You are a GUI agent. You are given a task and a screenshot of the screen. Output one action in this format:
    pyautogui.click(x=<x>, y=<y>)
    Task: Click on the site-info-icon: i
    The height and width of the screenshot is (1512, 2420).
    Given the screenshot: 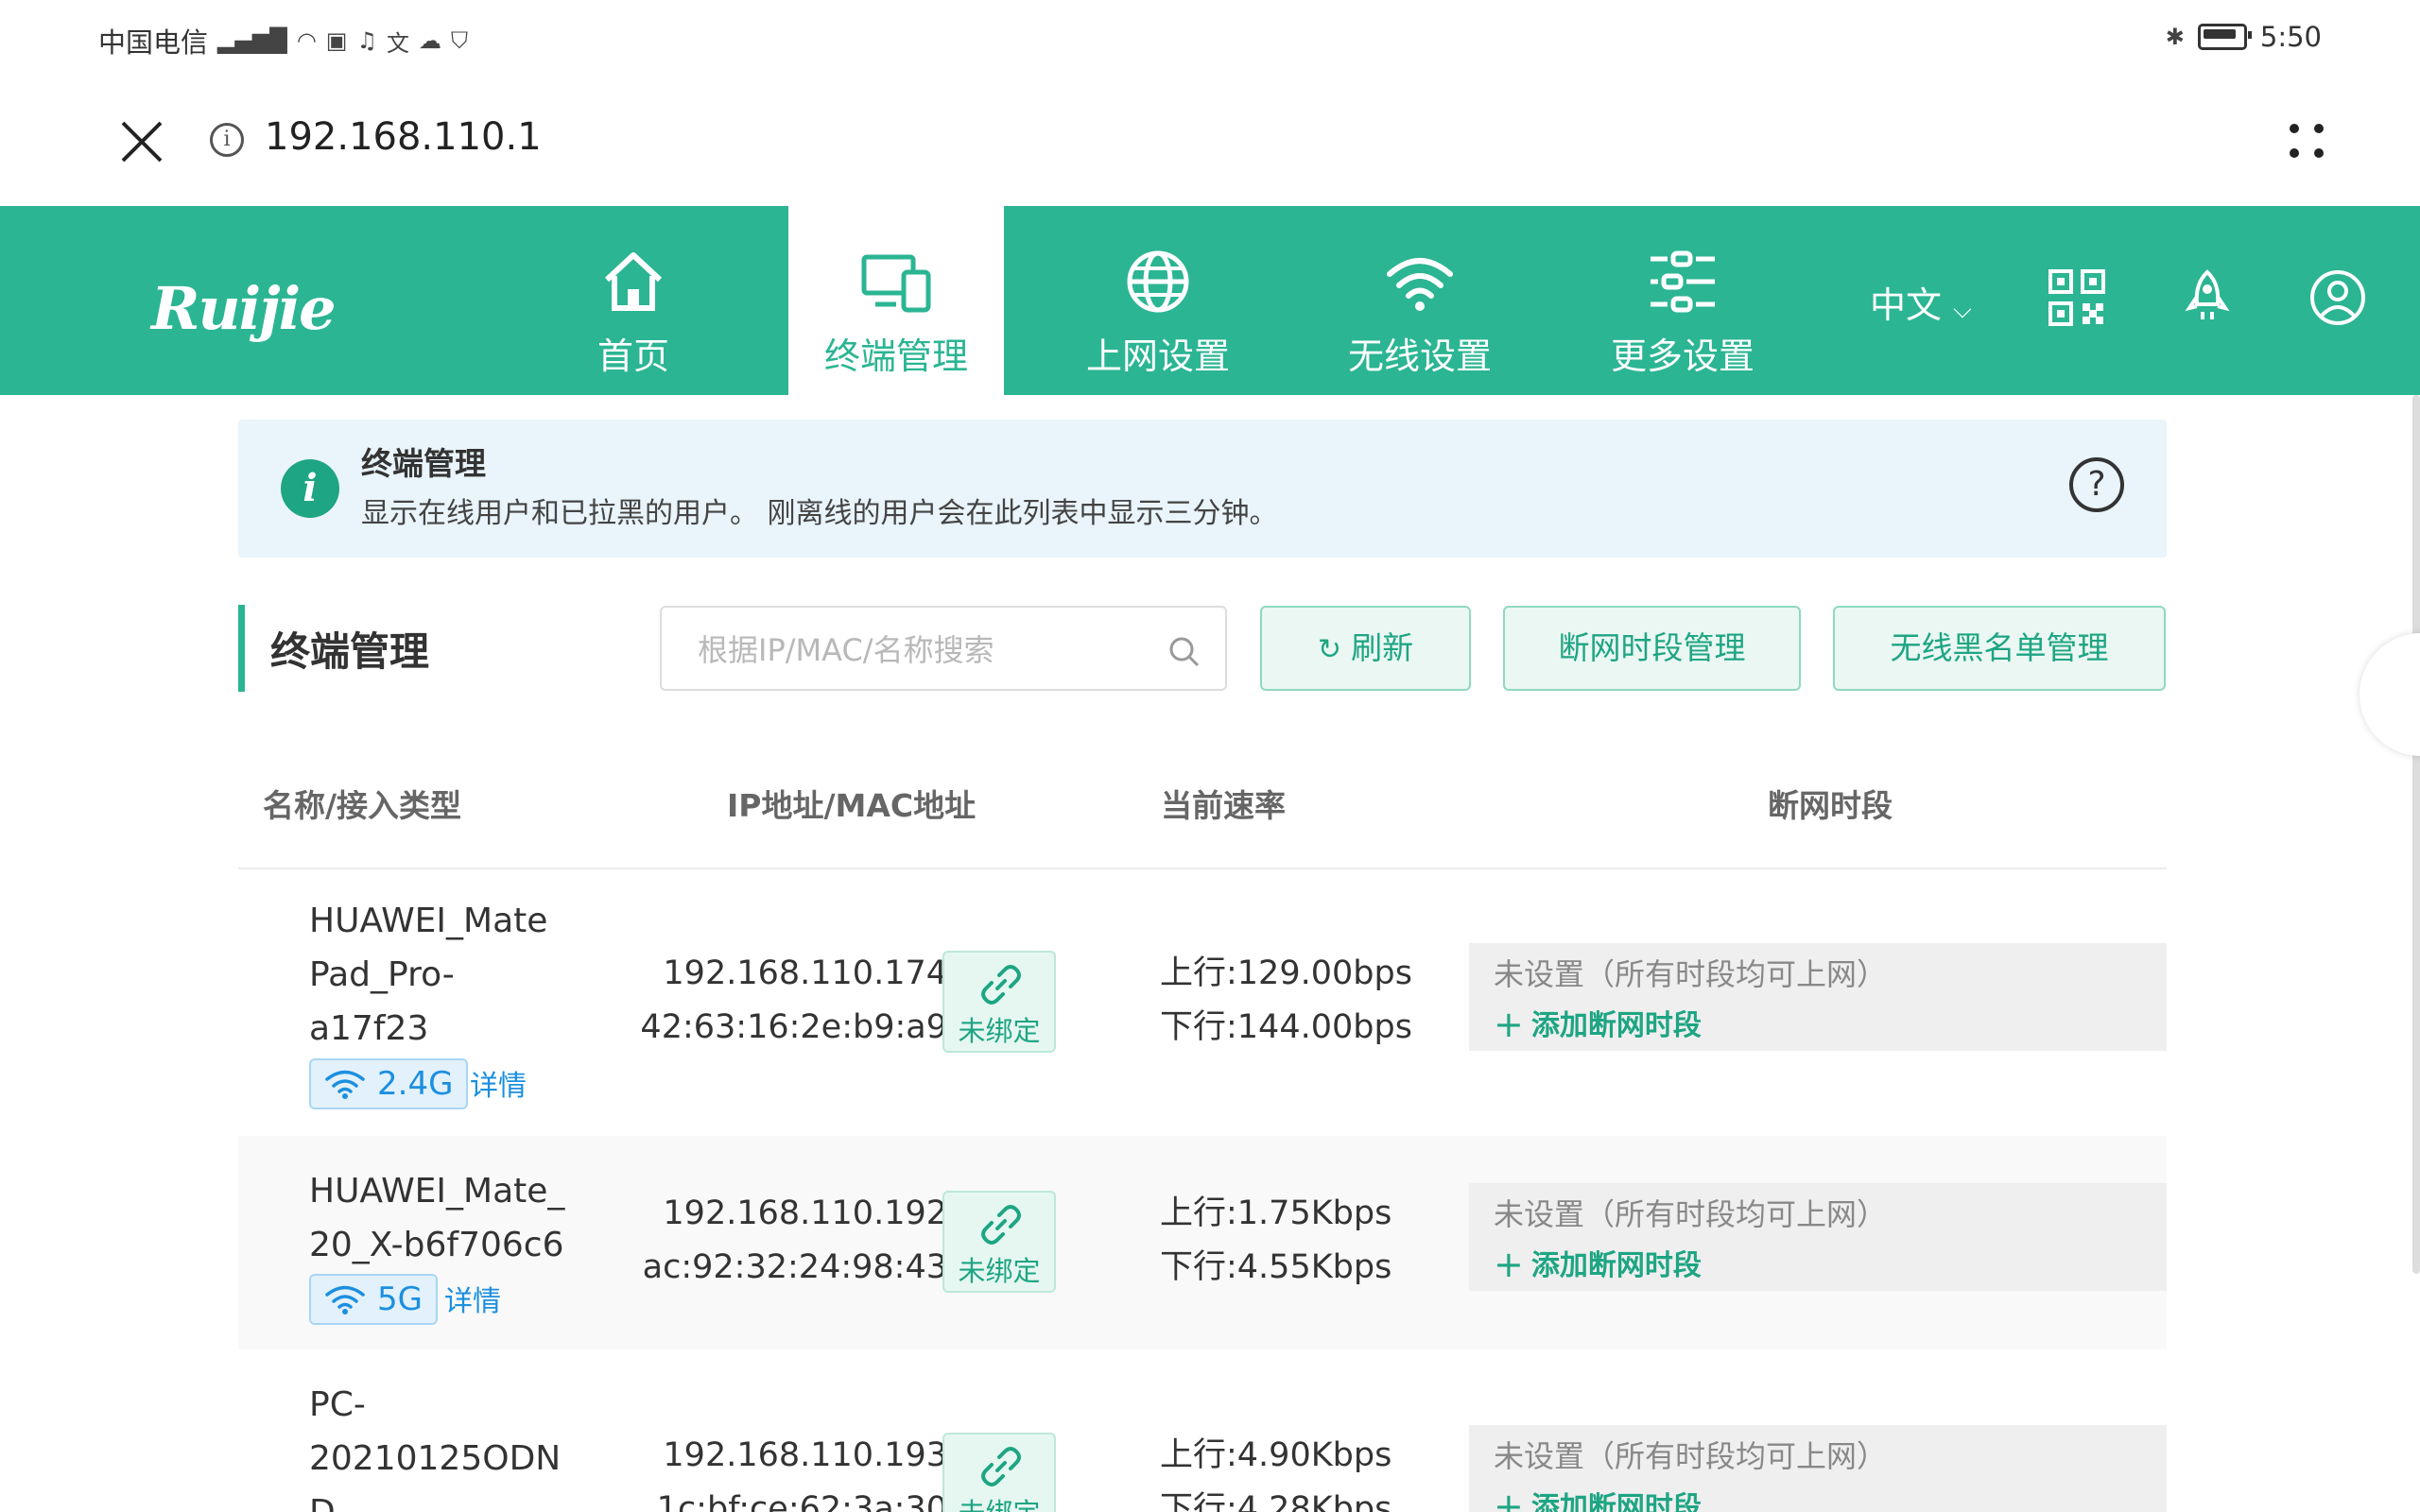 What is the action you would take?
    pyautogui.click(x=227, y=140)
    